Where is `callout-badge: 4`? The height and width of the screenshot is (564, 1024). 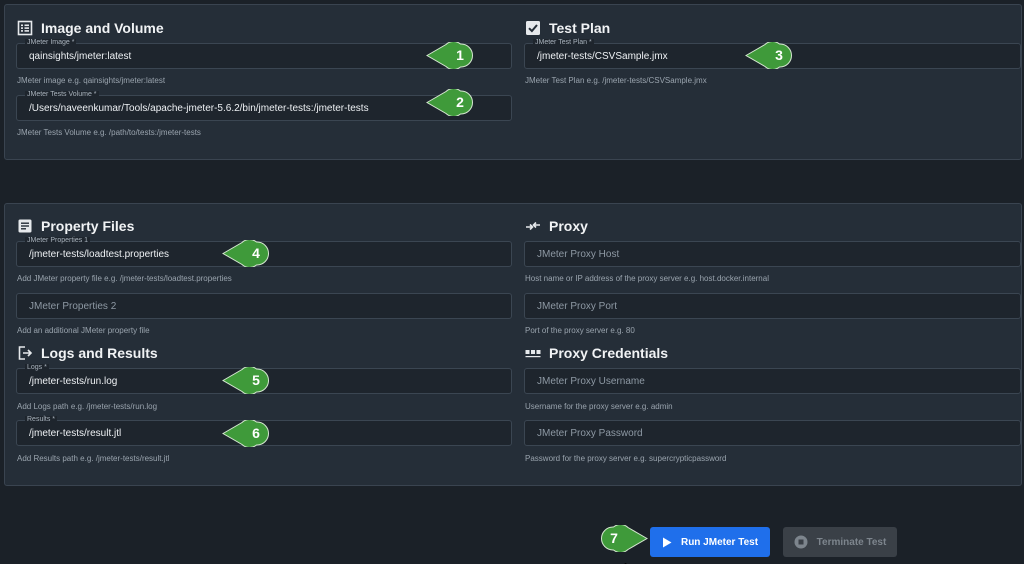
callout-badge: 4 is located at coordinates (246, 253).